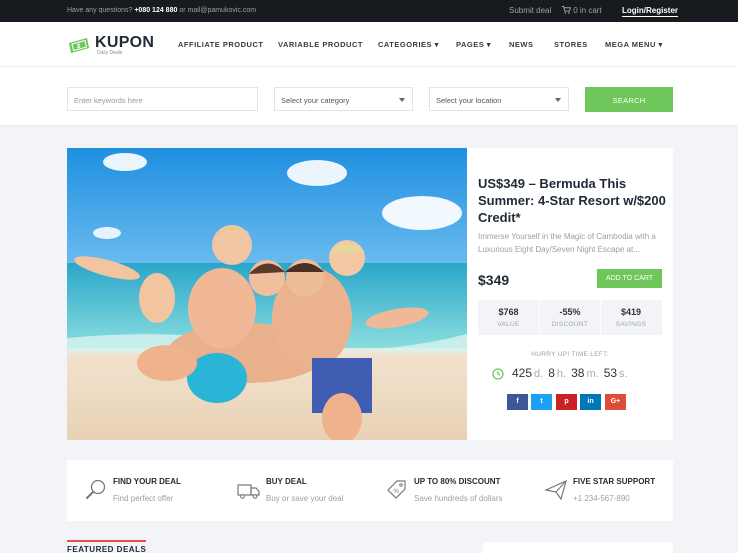  Describe the element at coordinates (561, 374) in the screenshot. I see `timer-hours-unit: h.` at that location.